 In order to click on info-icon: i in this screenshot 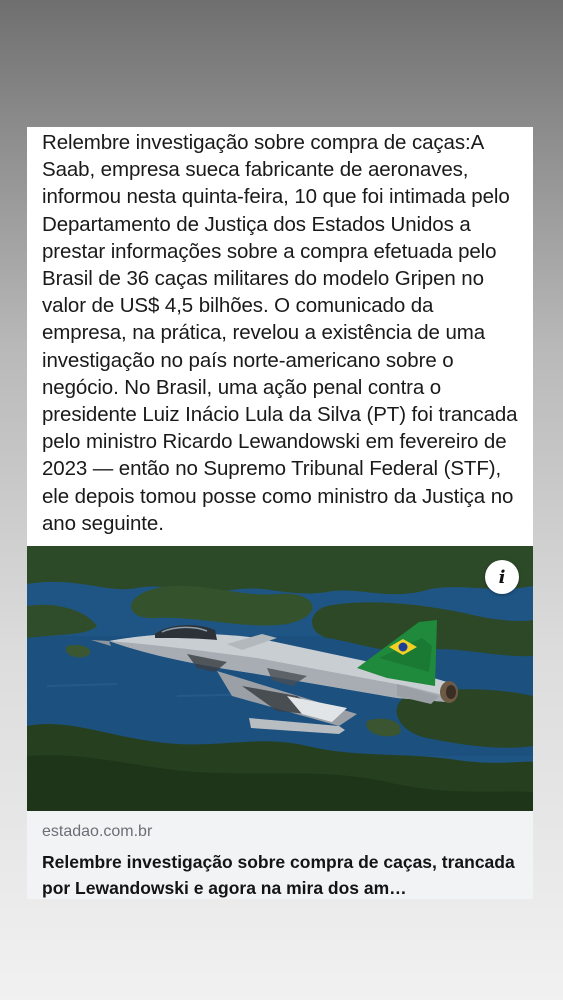, I will do `click(502, 577)`.